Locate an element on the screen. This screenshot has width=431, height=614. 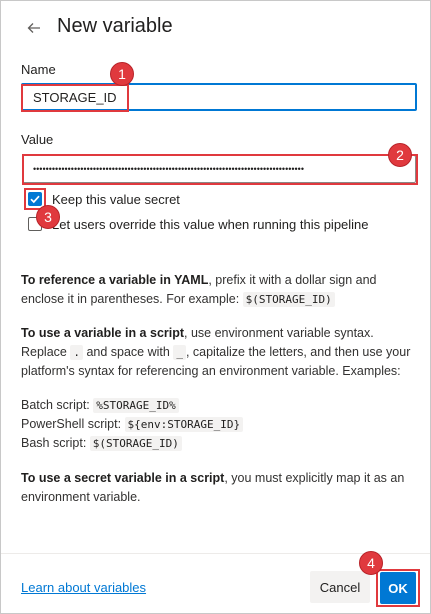
script-help-body-2: and space with is located at coordinates (128, 352).